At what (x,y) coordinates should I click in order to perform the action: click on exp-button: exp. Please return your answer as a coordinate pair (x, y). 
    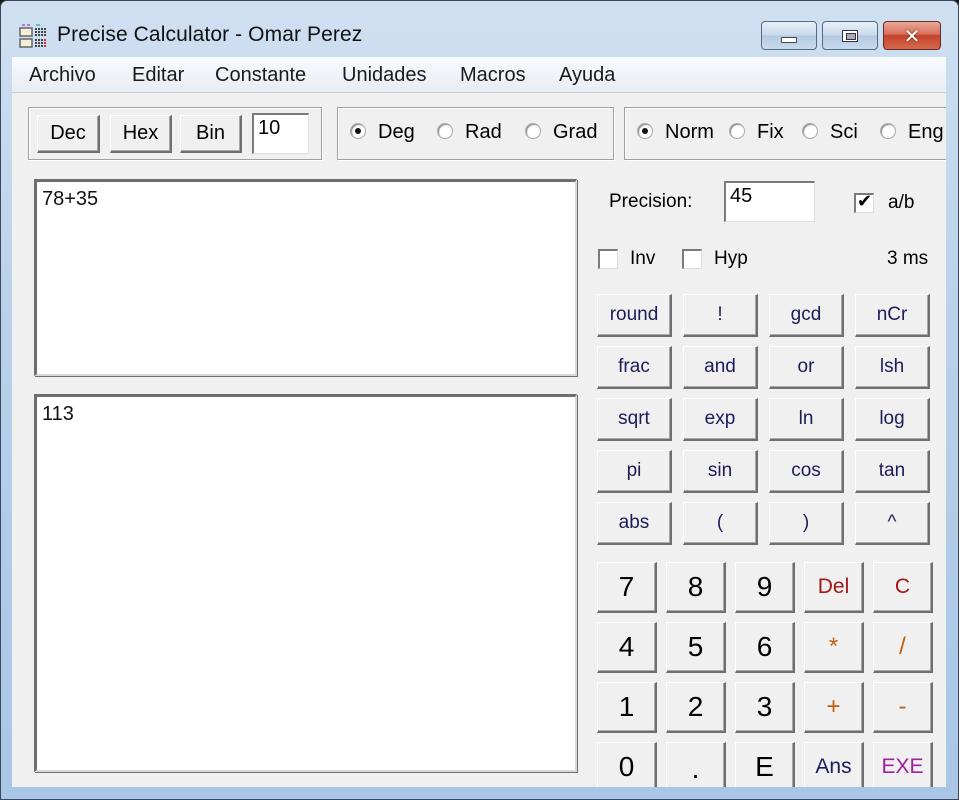
    Looking at the image, I should click on (720, 419).